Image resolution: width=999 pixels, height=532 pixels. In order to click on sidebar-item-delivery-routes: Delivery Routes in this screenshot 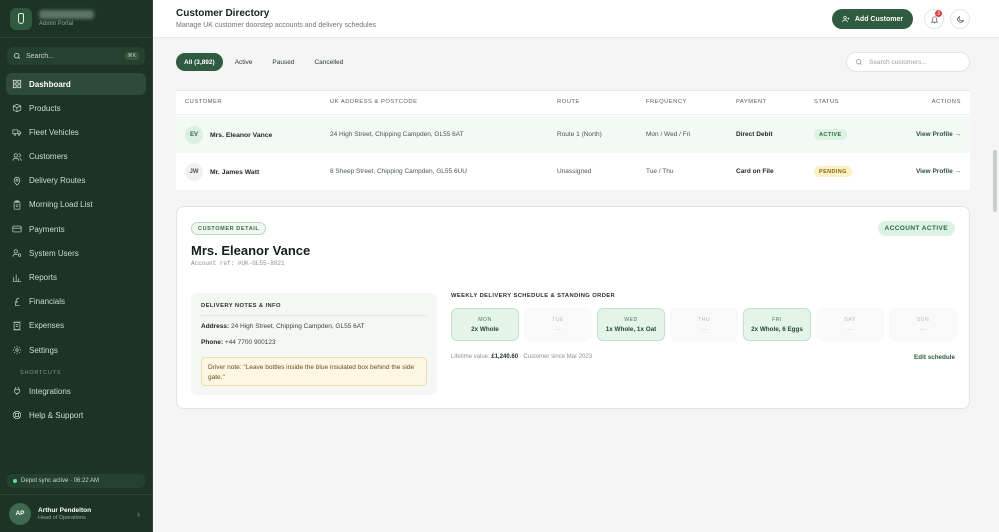, I will do `click(76, 181)`.